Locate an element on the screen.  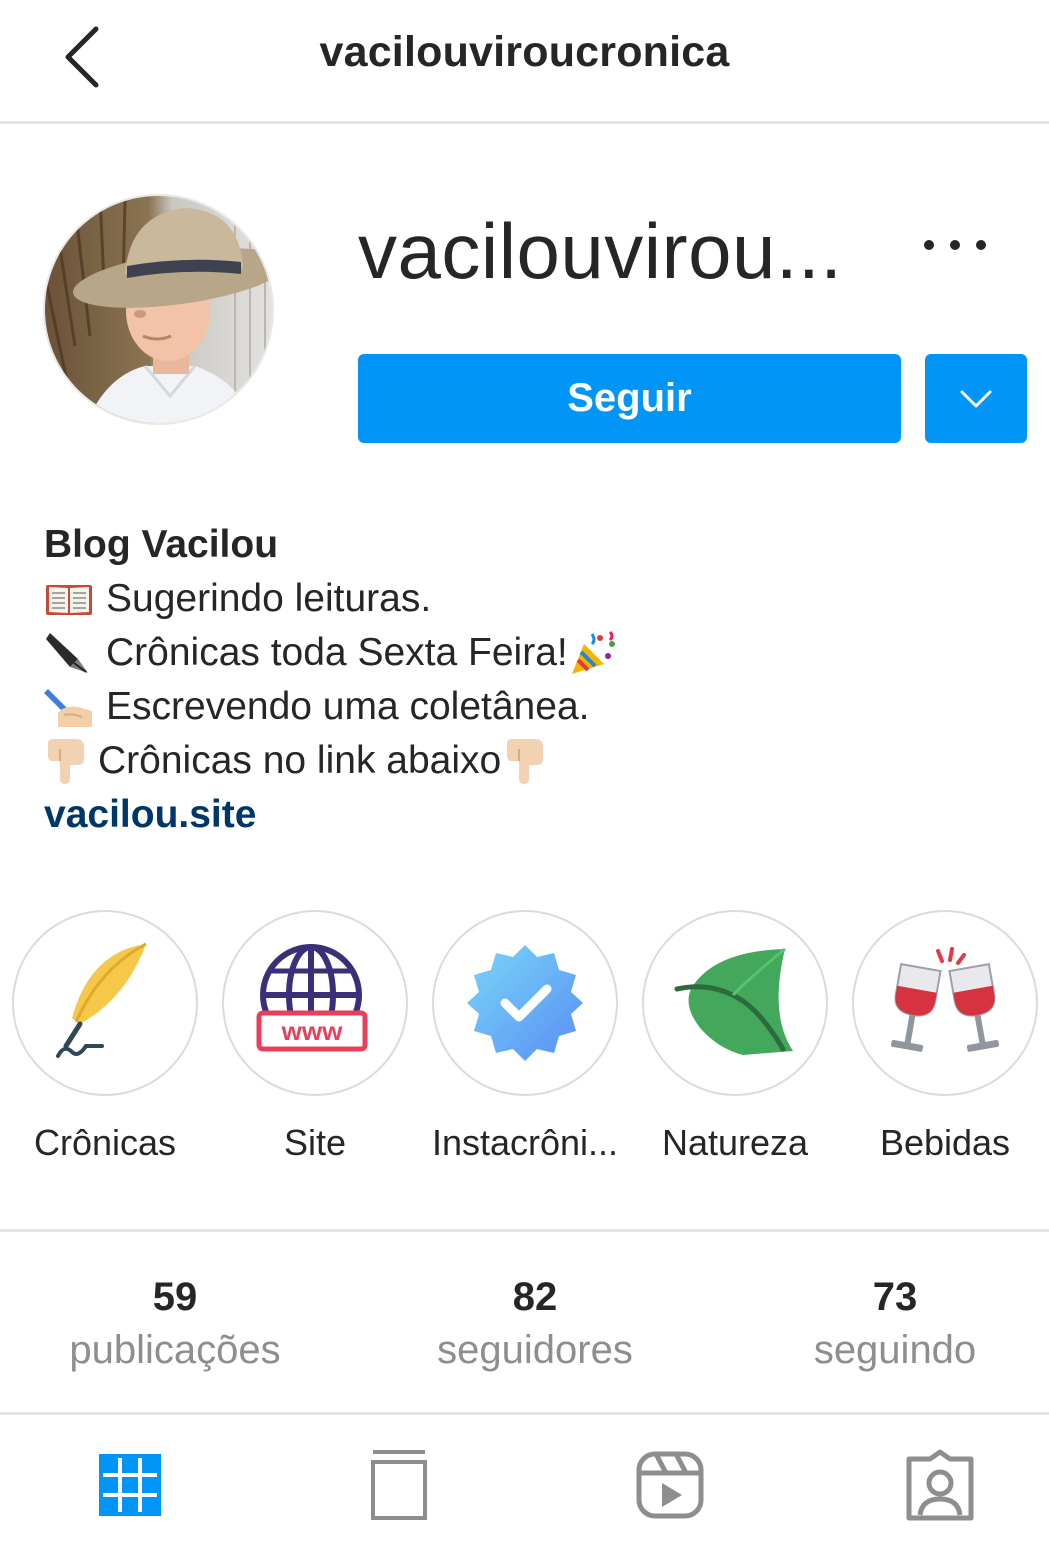
tab-grid is located at coordinates (130, 1485).